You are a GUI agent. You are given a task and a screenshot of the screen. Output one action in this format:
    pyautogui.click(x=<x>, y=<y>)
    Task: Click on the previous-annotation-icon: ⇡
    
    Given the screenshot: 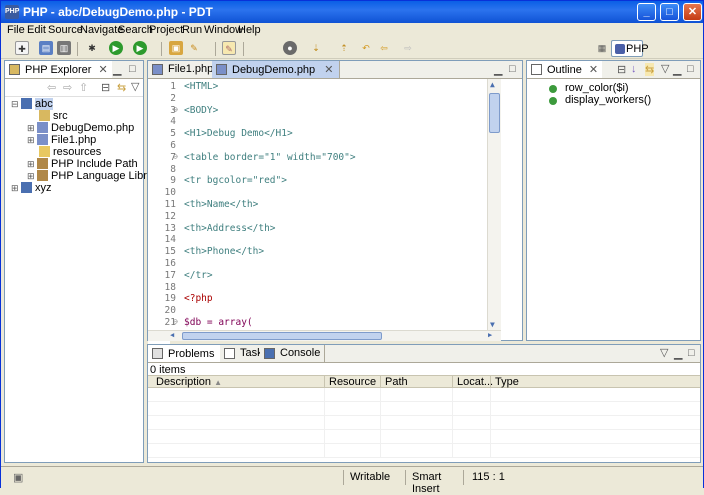 What is the action you would take?
    pyautogui.click(x=344, y=48)
    